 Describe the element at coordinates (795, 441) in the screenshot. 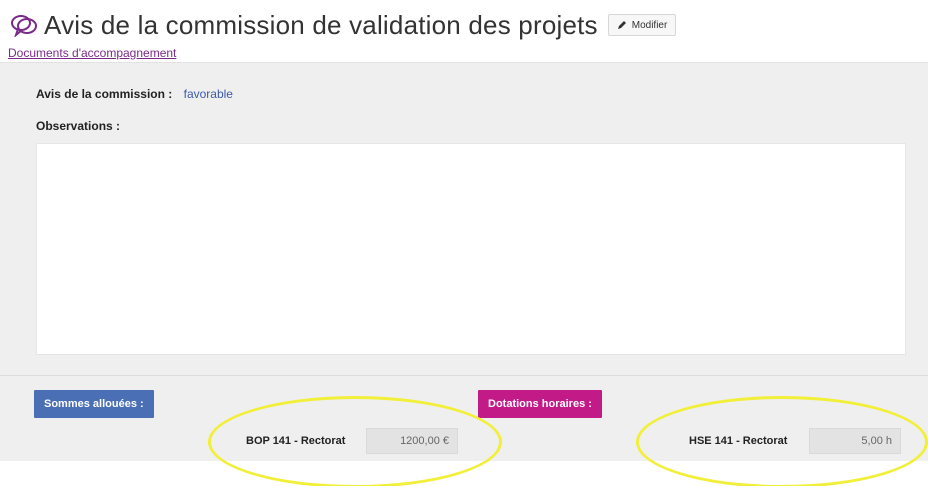

I see `hse-row: HSE 141 - Rectorat 5,00 h` at that location.